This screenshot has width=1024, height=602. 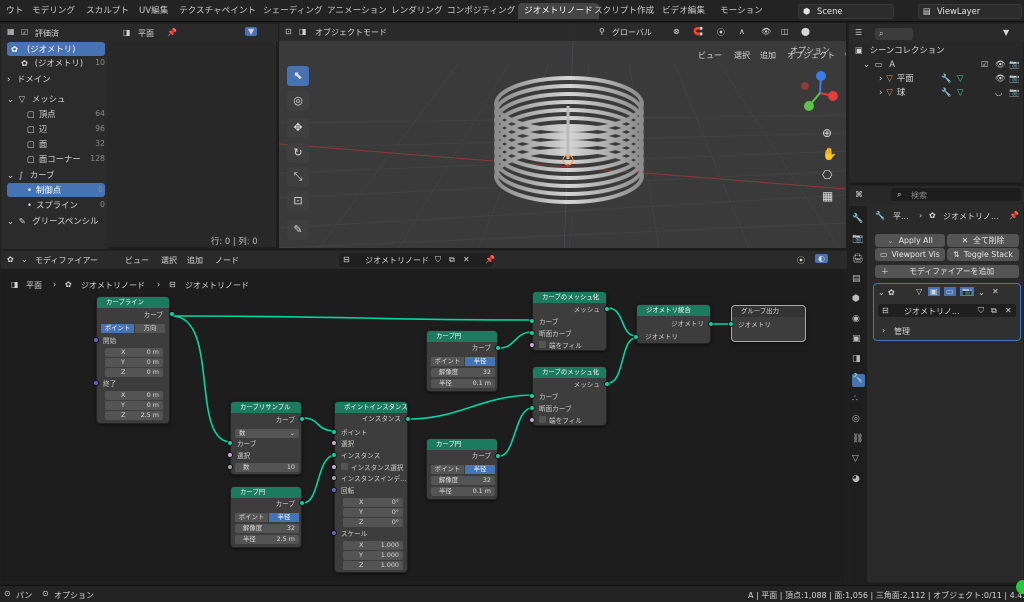 I want to click on eye-icon: 👁, so click(x=1000, y=64).